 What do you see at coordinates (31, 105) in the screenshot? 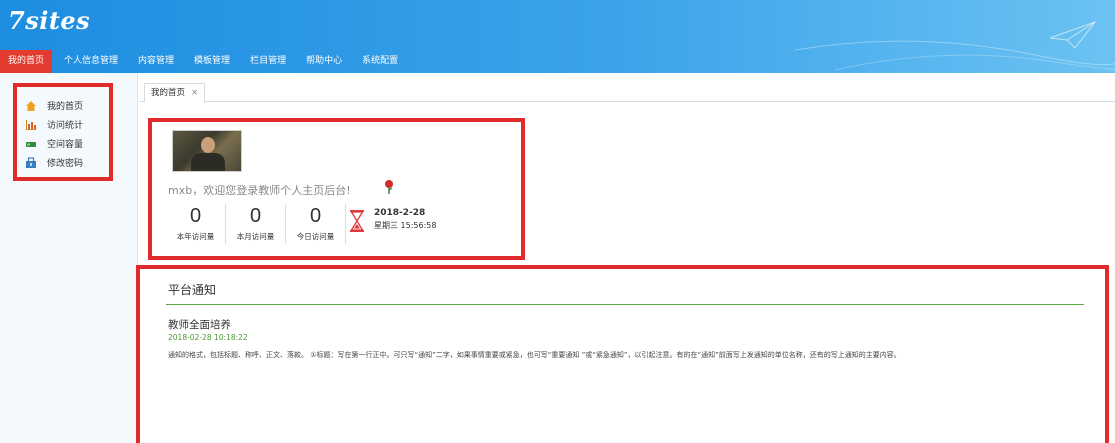
I see `home-icon` at bounding box center [31, 105].